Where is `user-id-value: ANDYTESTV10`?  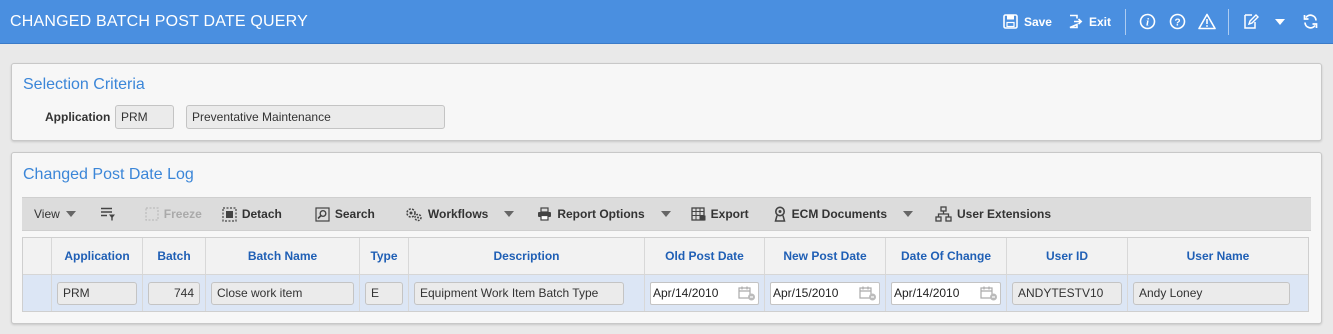 user-id-value: ANDYTESTV10 is located at coordinates (1067, 293).